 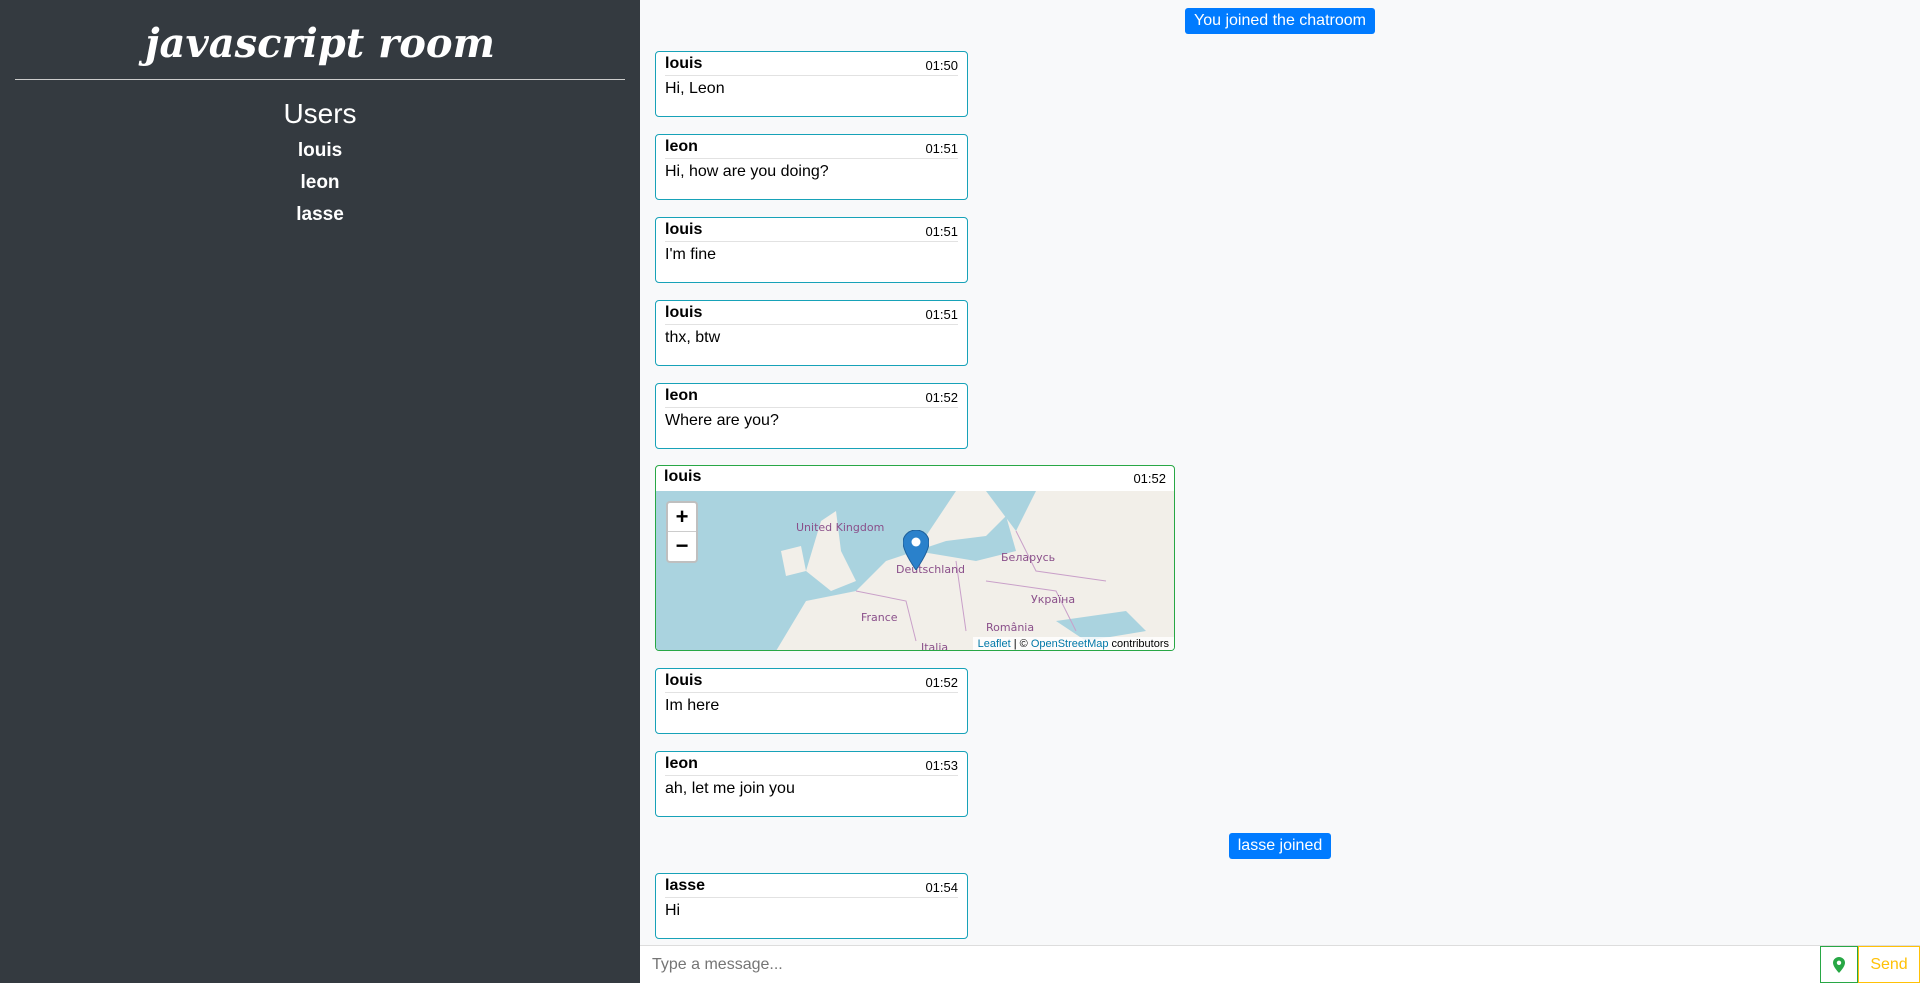 I want to click on map-marker-icon, so click(x=916, y=550).